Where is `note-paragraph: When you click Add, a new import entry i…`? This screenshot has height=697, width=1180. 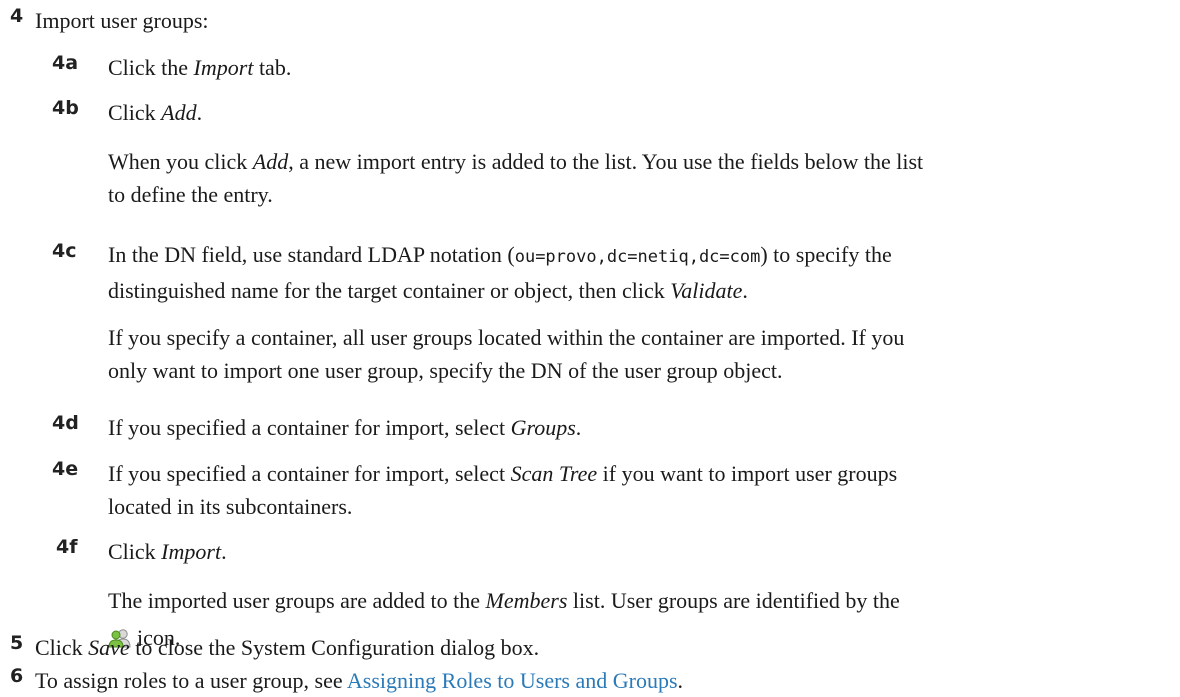
note-paragraph: When you click Add, a new import entry i… is located at coordinates (618, 178).